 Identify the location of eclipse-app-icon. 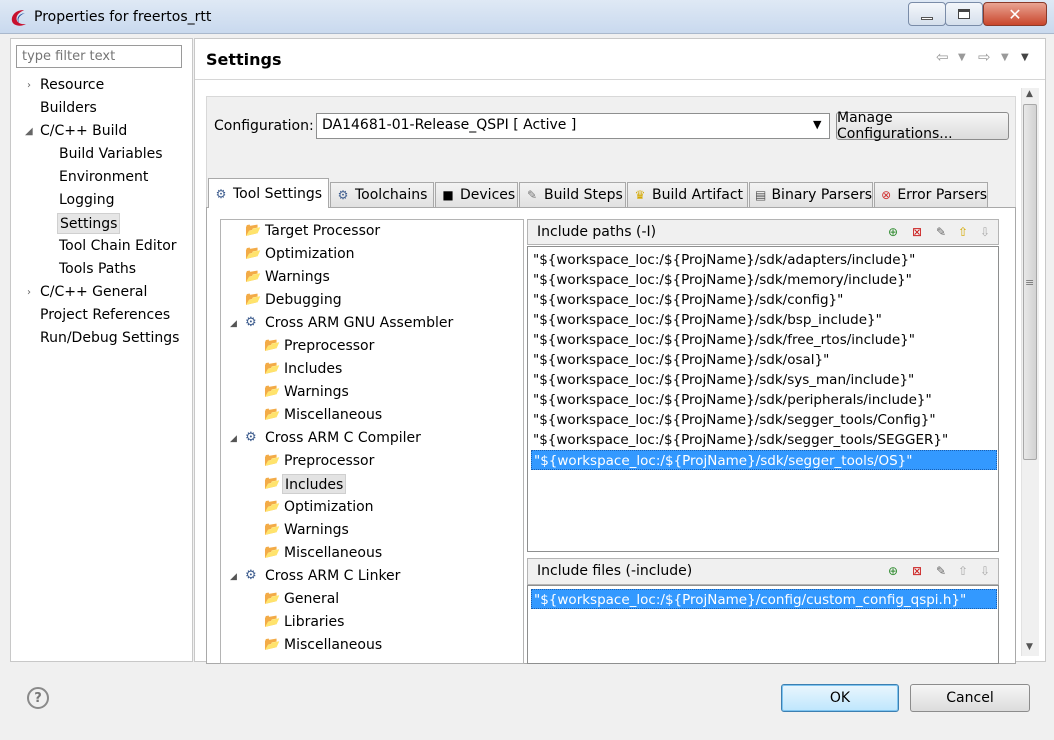
(18, 18).